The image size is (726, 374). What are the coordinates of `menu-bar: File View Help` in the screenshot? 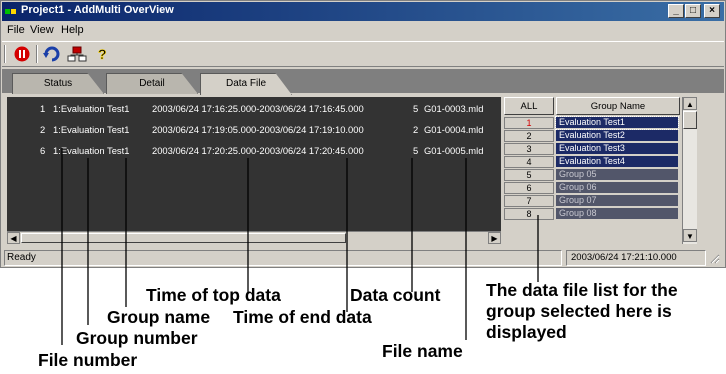 It's located at (363, 31).